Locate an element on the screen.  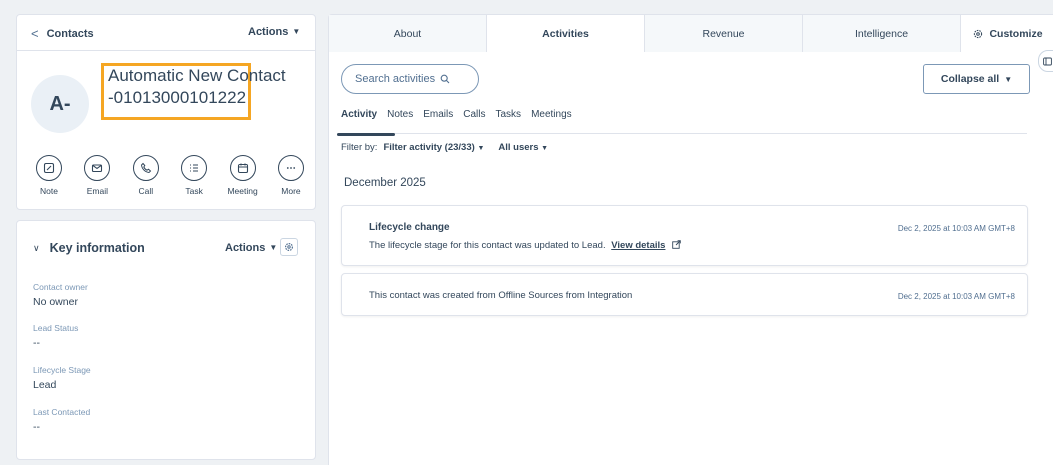
contact-actions-dropdown: Actions ▼ is located at coordinates (274, 32).